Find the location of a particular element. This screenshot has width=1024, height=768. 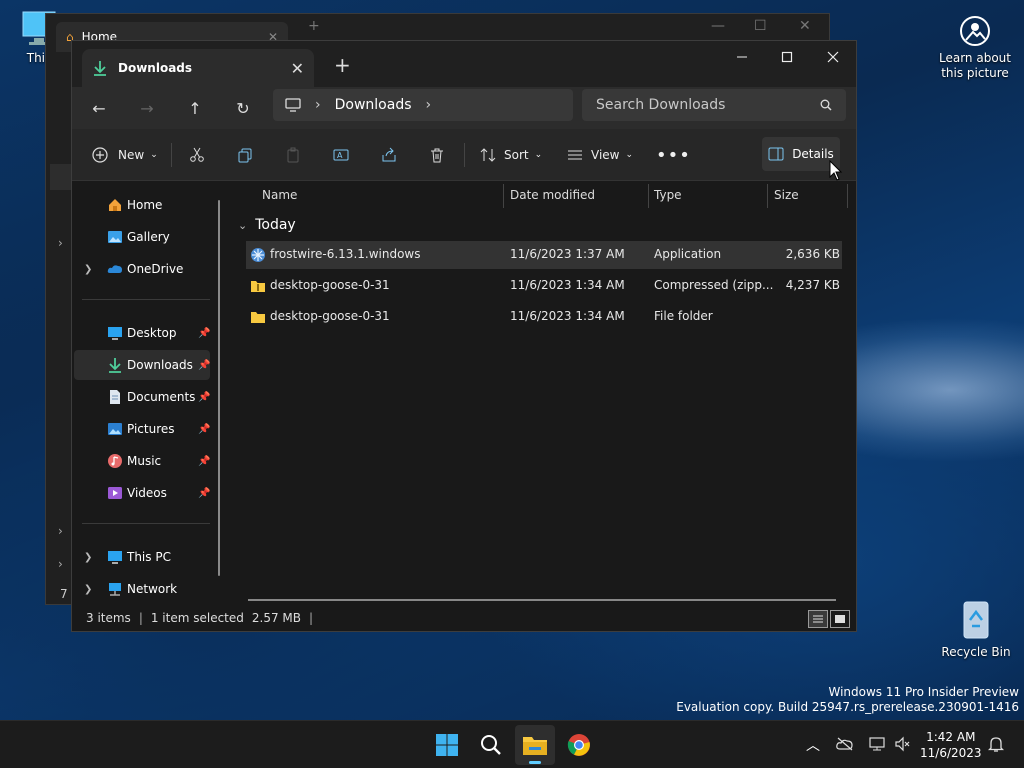

sidebar-item-videos: Videos 📌 is located at coordinates (142, 493).